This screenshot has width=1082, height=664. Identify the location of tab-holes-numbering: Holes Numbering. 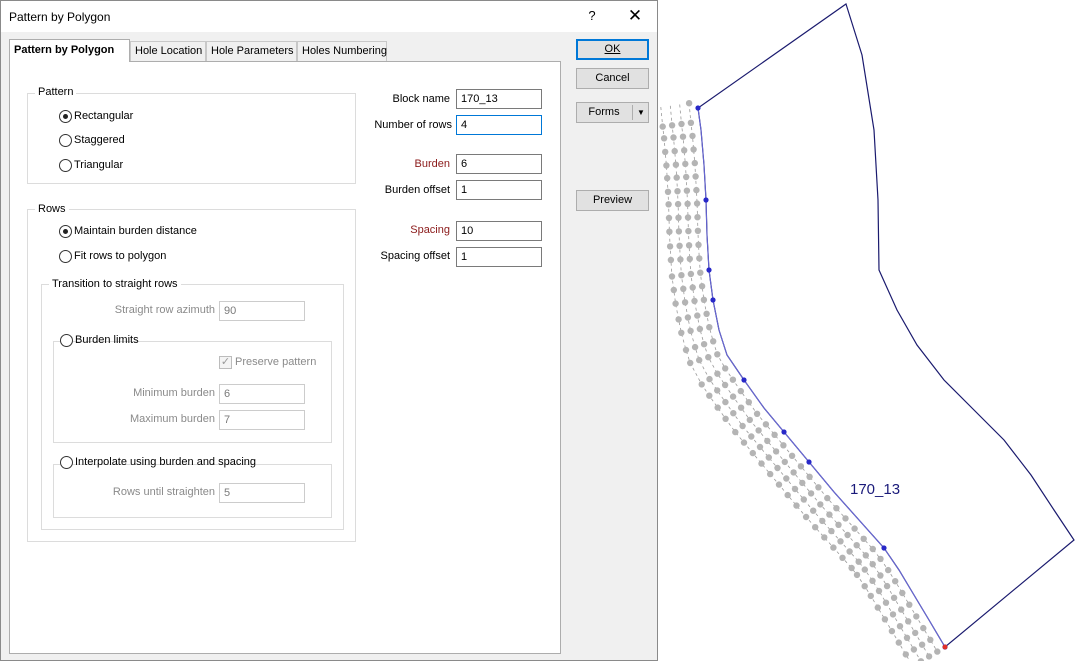
(342, 51).